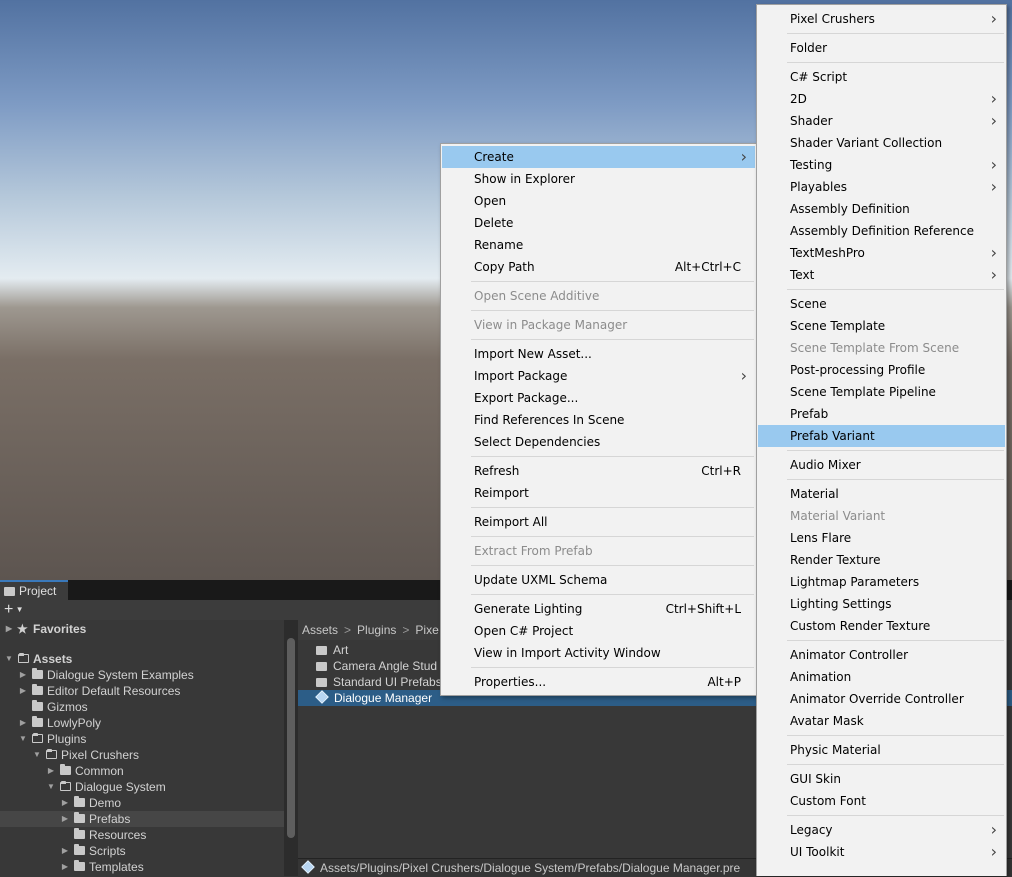 This screenshot has width=1012, height=877. Describe the element at coordinates (881, 231) in the screenshot. I see `menu-item-assembly-definition-reference: Assembly Definition Reference` at that location.